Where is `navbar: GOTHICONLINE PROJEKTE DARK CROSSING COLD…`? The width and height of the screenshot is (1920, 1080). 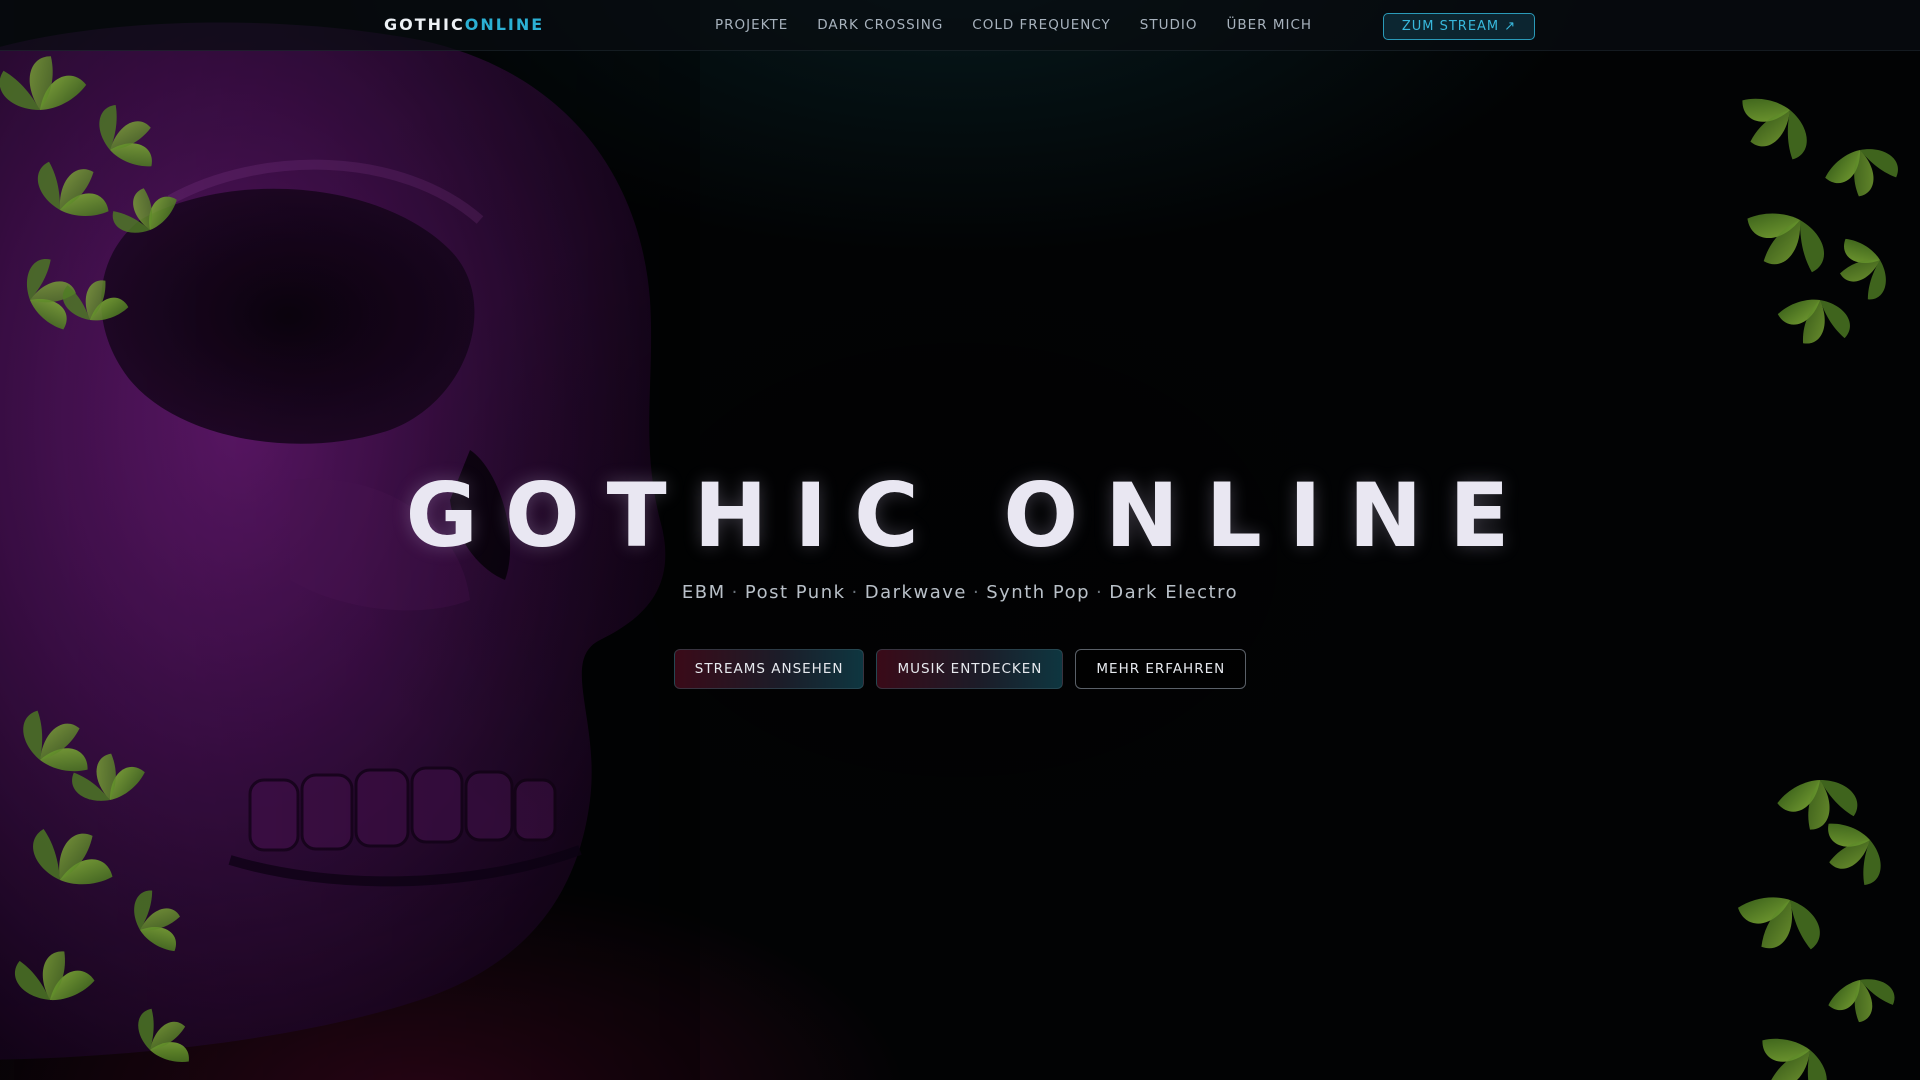 navbar: GOTHICONLINE PROJEKTE DARK CROSSING COLD… is located at coordinates (960, 25).